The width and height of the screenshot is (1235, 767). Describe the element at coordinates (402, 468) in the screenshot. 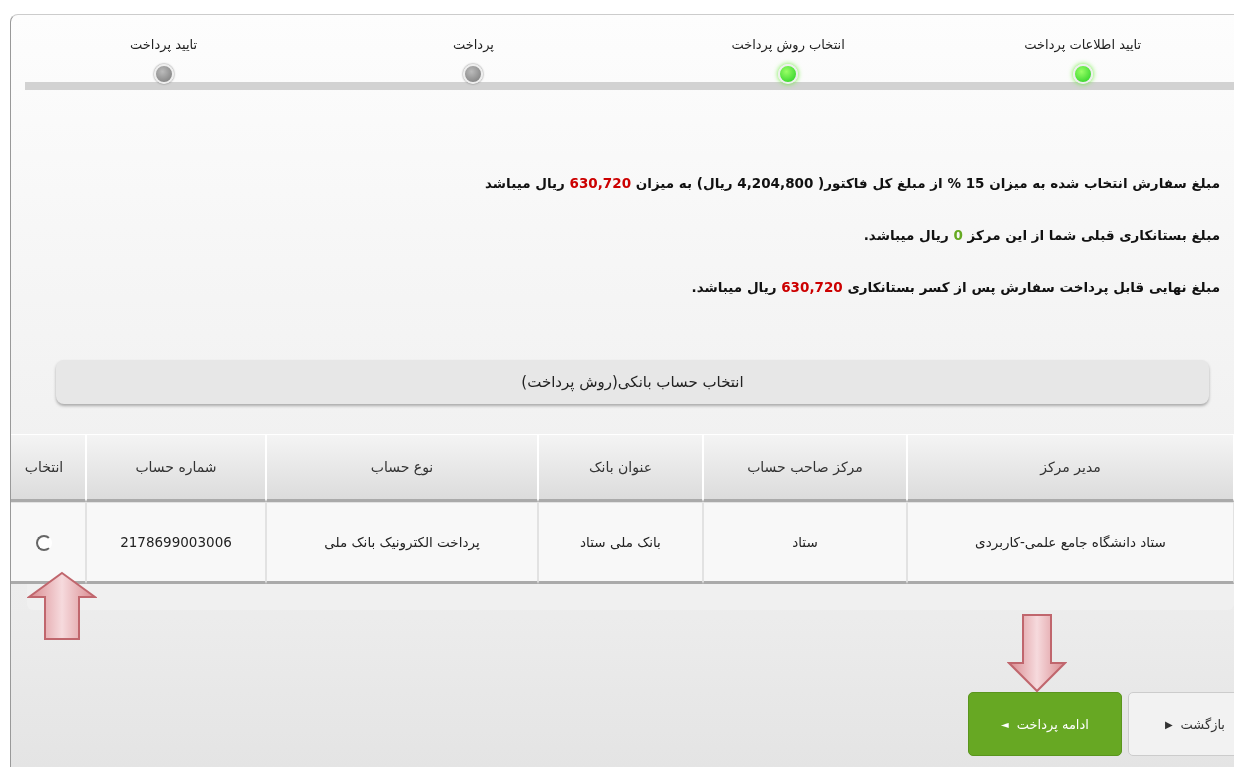

I see `column-header: نوع حساب` at that location.